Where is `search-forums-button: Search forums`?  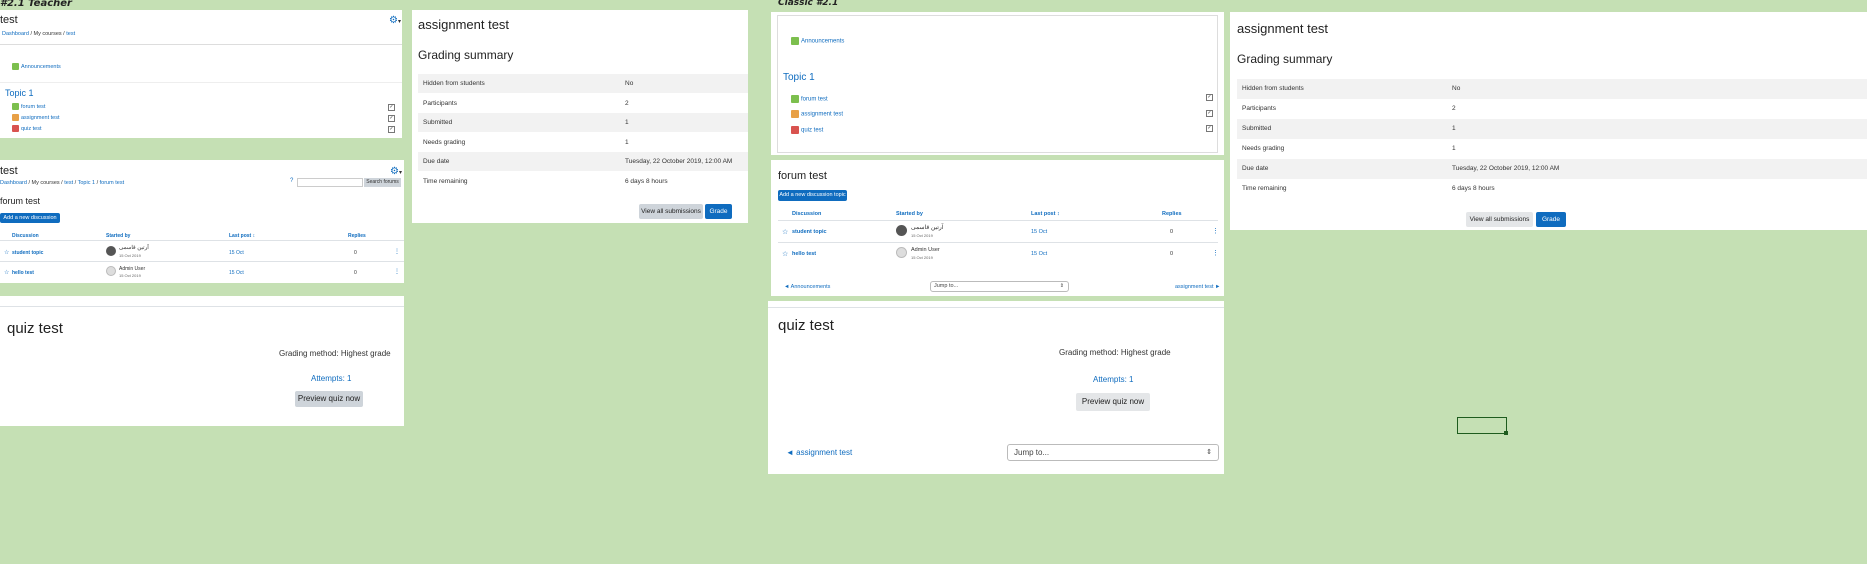
search-forums-button: Search forums is located at coordinates (382, 182).